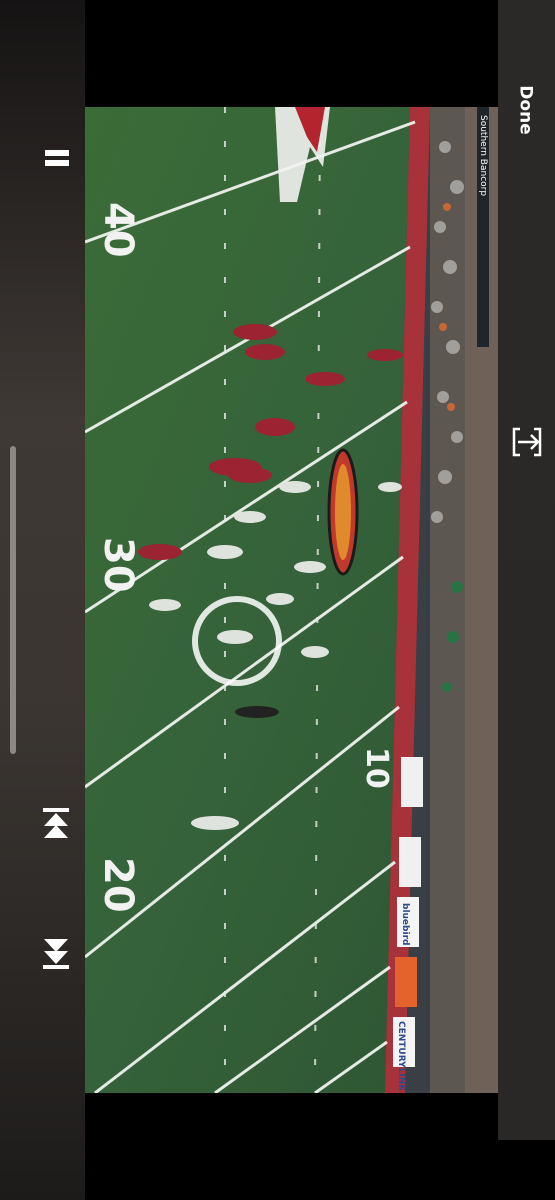 This screenshot has width=555, height=1200. I want to click on share-icon, so click(527, 442).